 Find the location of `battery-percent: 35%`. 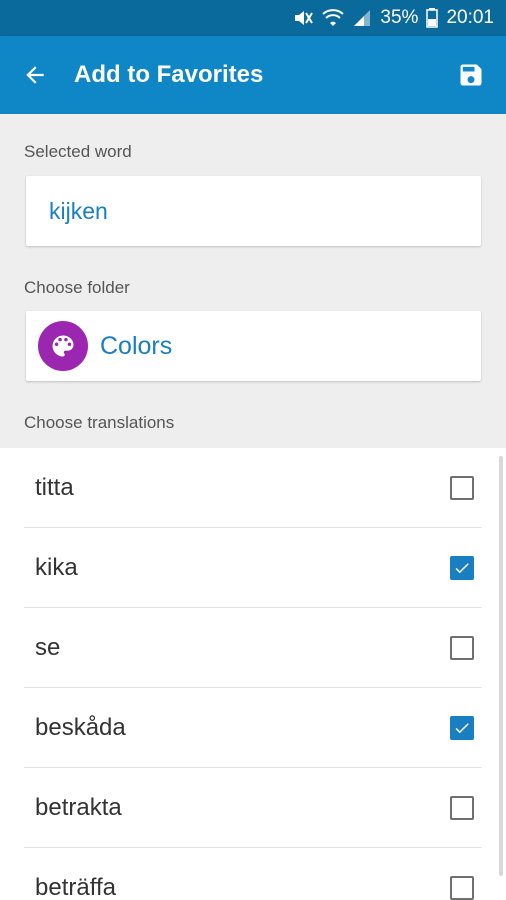

battery-percent: 35% is located at coordinates (399, 17).